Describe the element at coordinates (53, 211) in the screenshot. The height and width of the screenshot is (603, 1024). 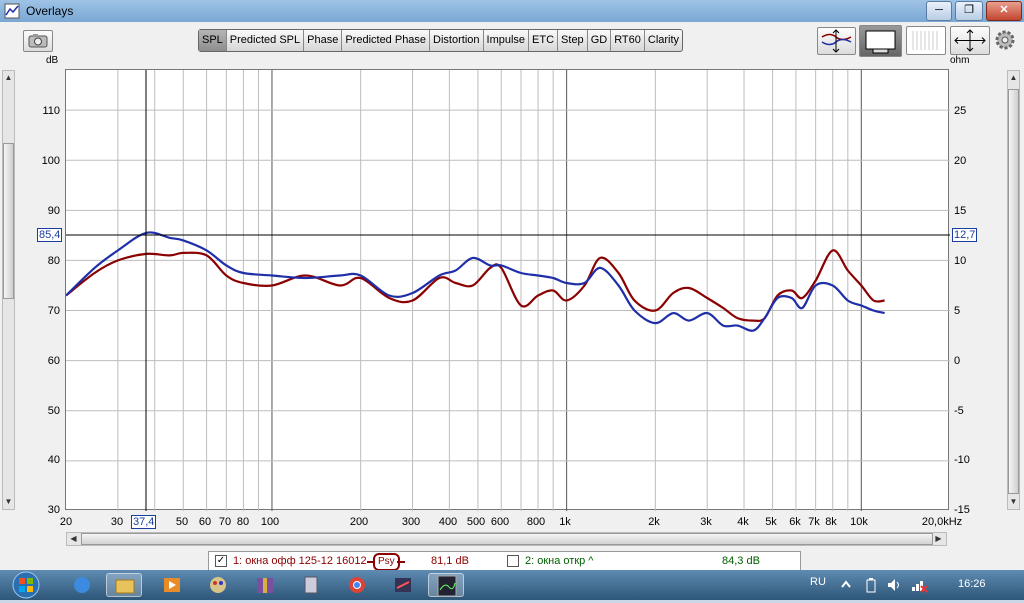
I see `y-tick-label: 90` at that location.